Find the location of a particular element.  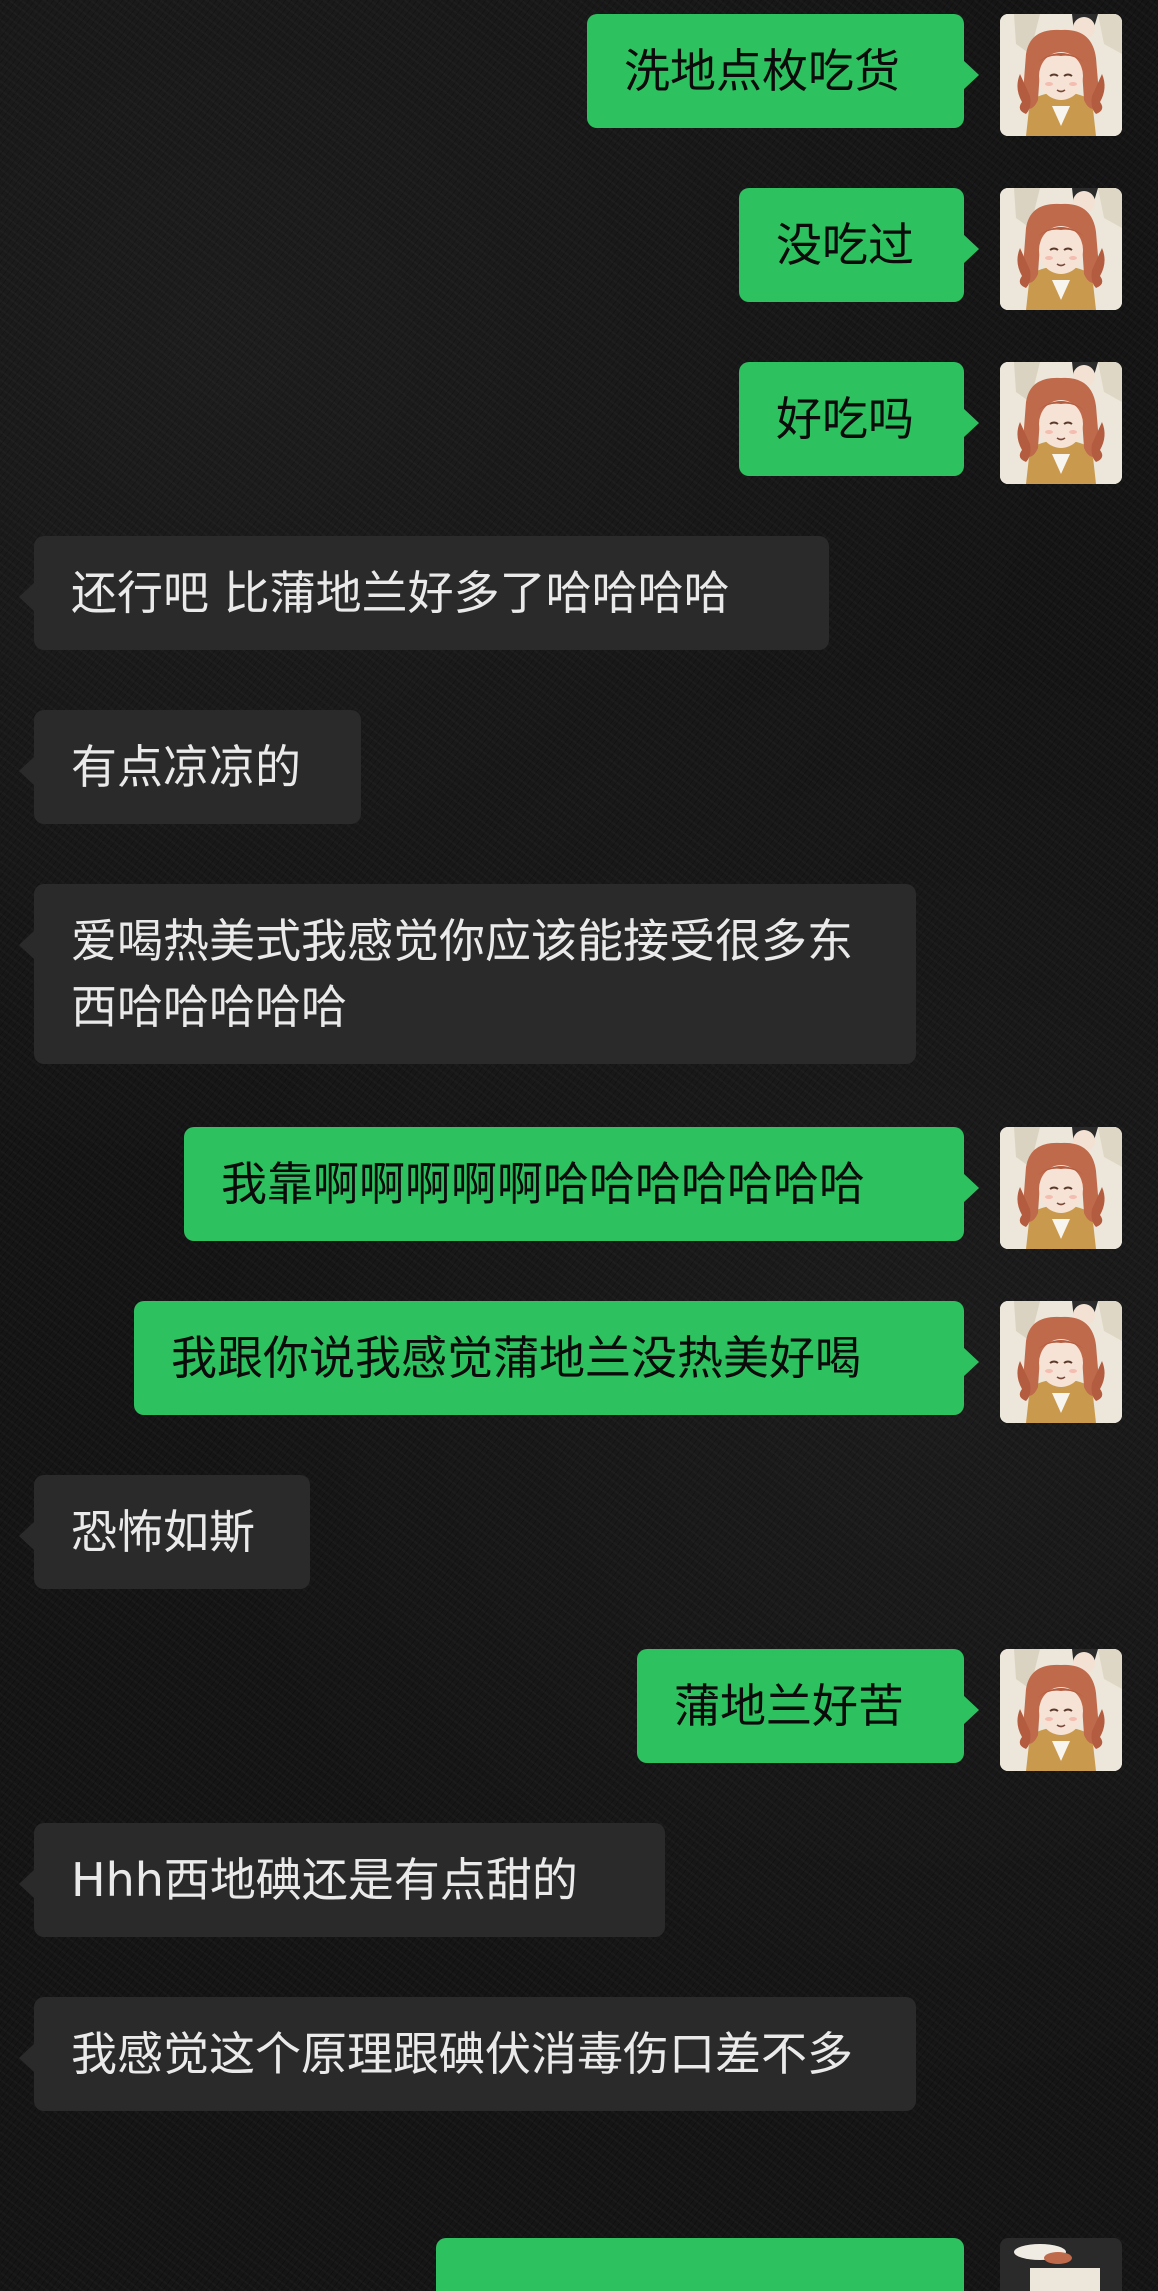

received-message-bubble: 爱喝热美式我感觉你应该能接受很多东西哈哈哈哈哈 is located at coordinates (467, 974).